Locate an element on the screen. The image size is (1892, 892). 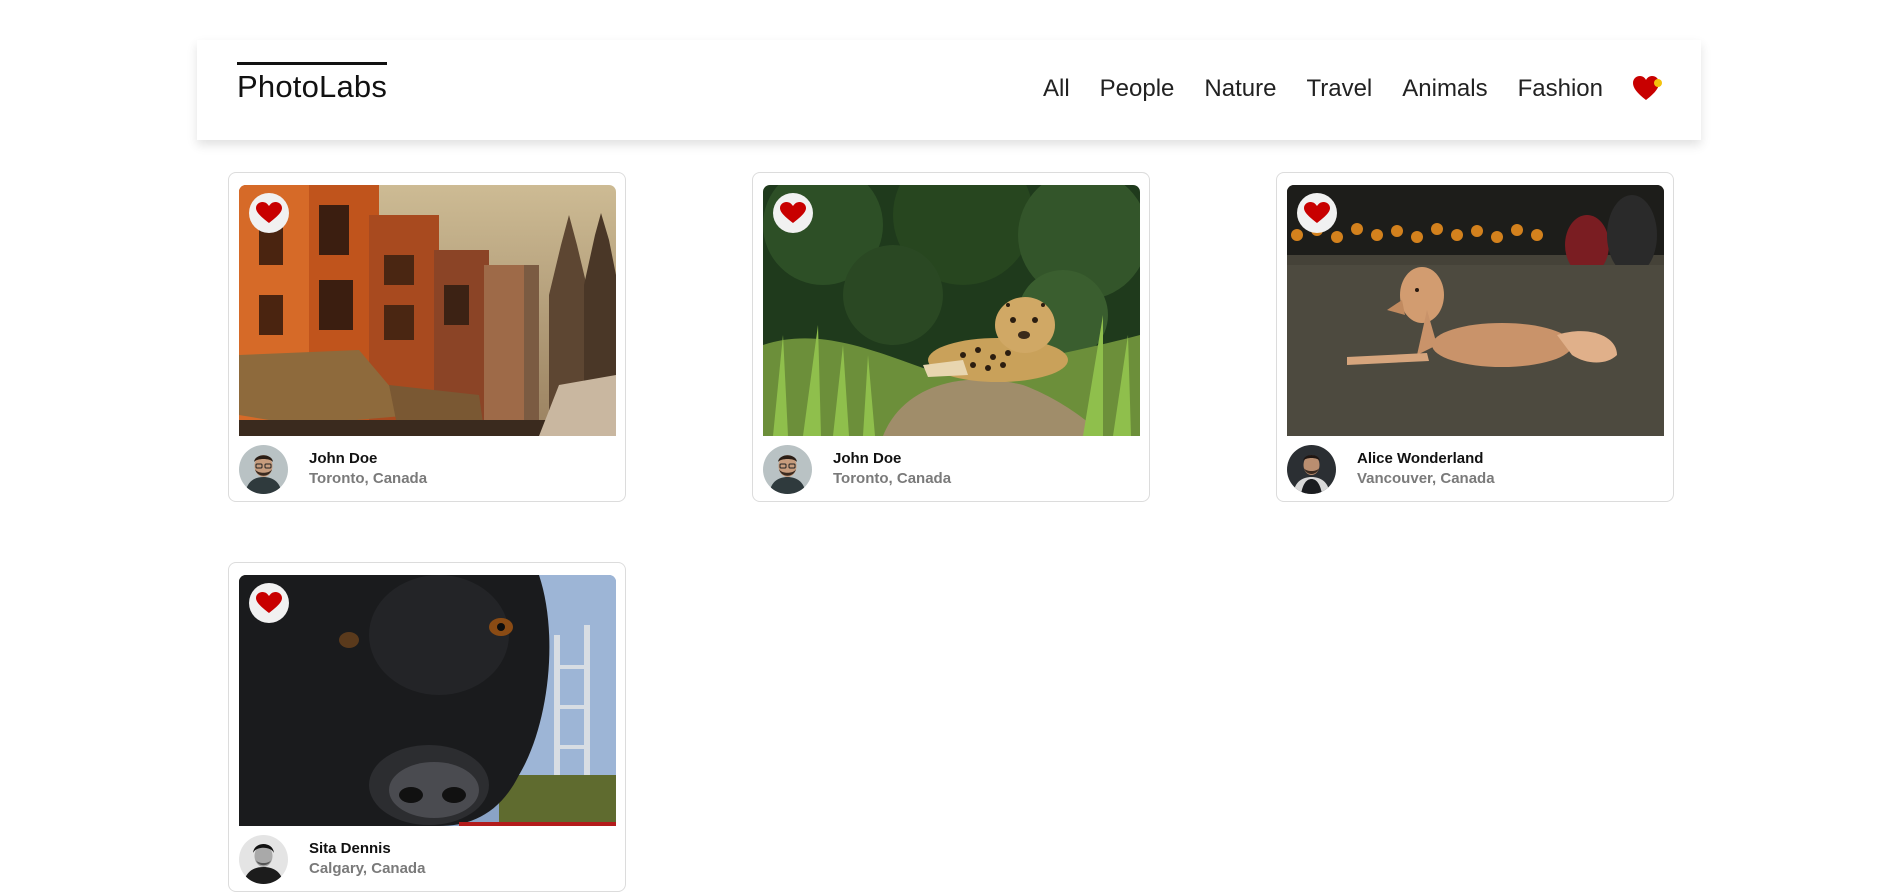
topic-people: People is located at coordinates (1137, 89).